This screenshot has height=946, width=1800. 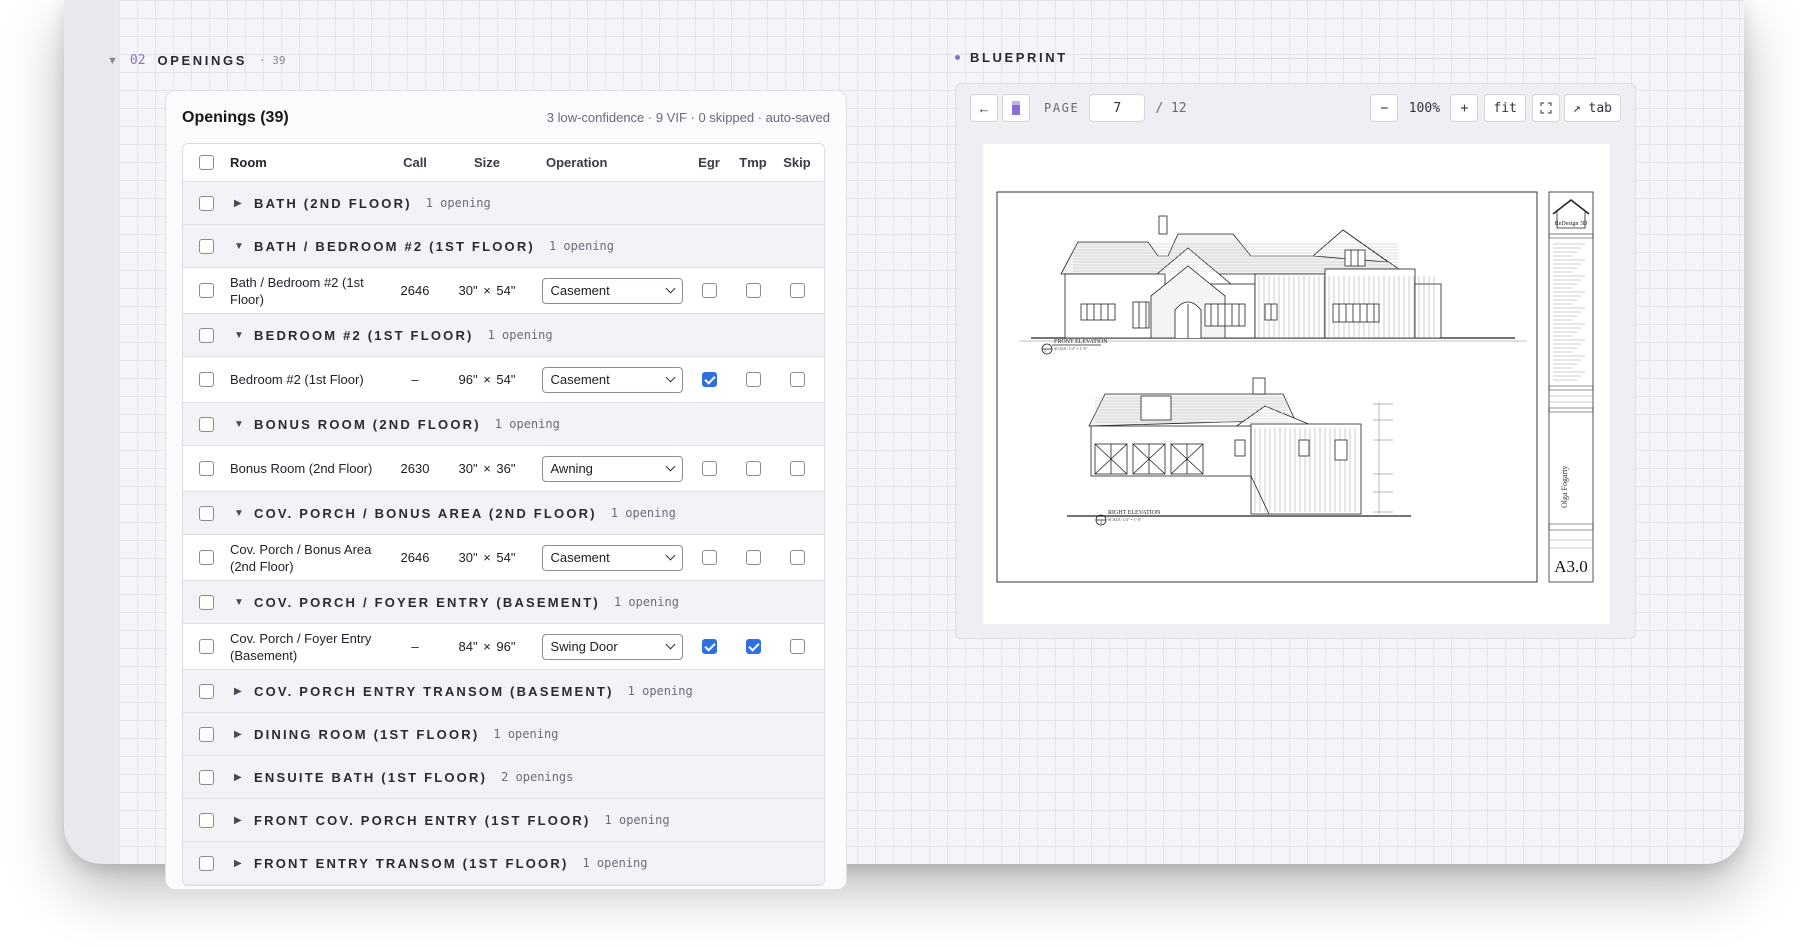 I want to click on openings-section-header: ▼ 02 OPENINGS · 39, so click(x=196, y=60).